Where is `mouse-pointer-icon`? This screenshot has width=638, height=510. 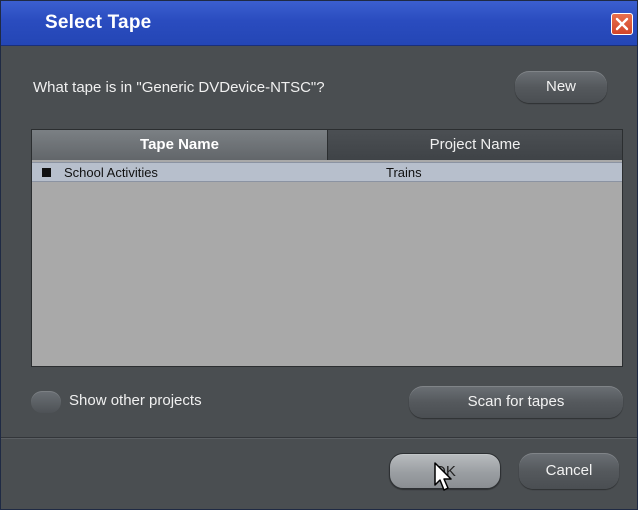
mouse-pointer-icon is located at coordinates (443, 476).